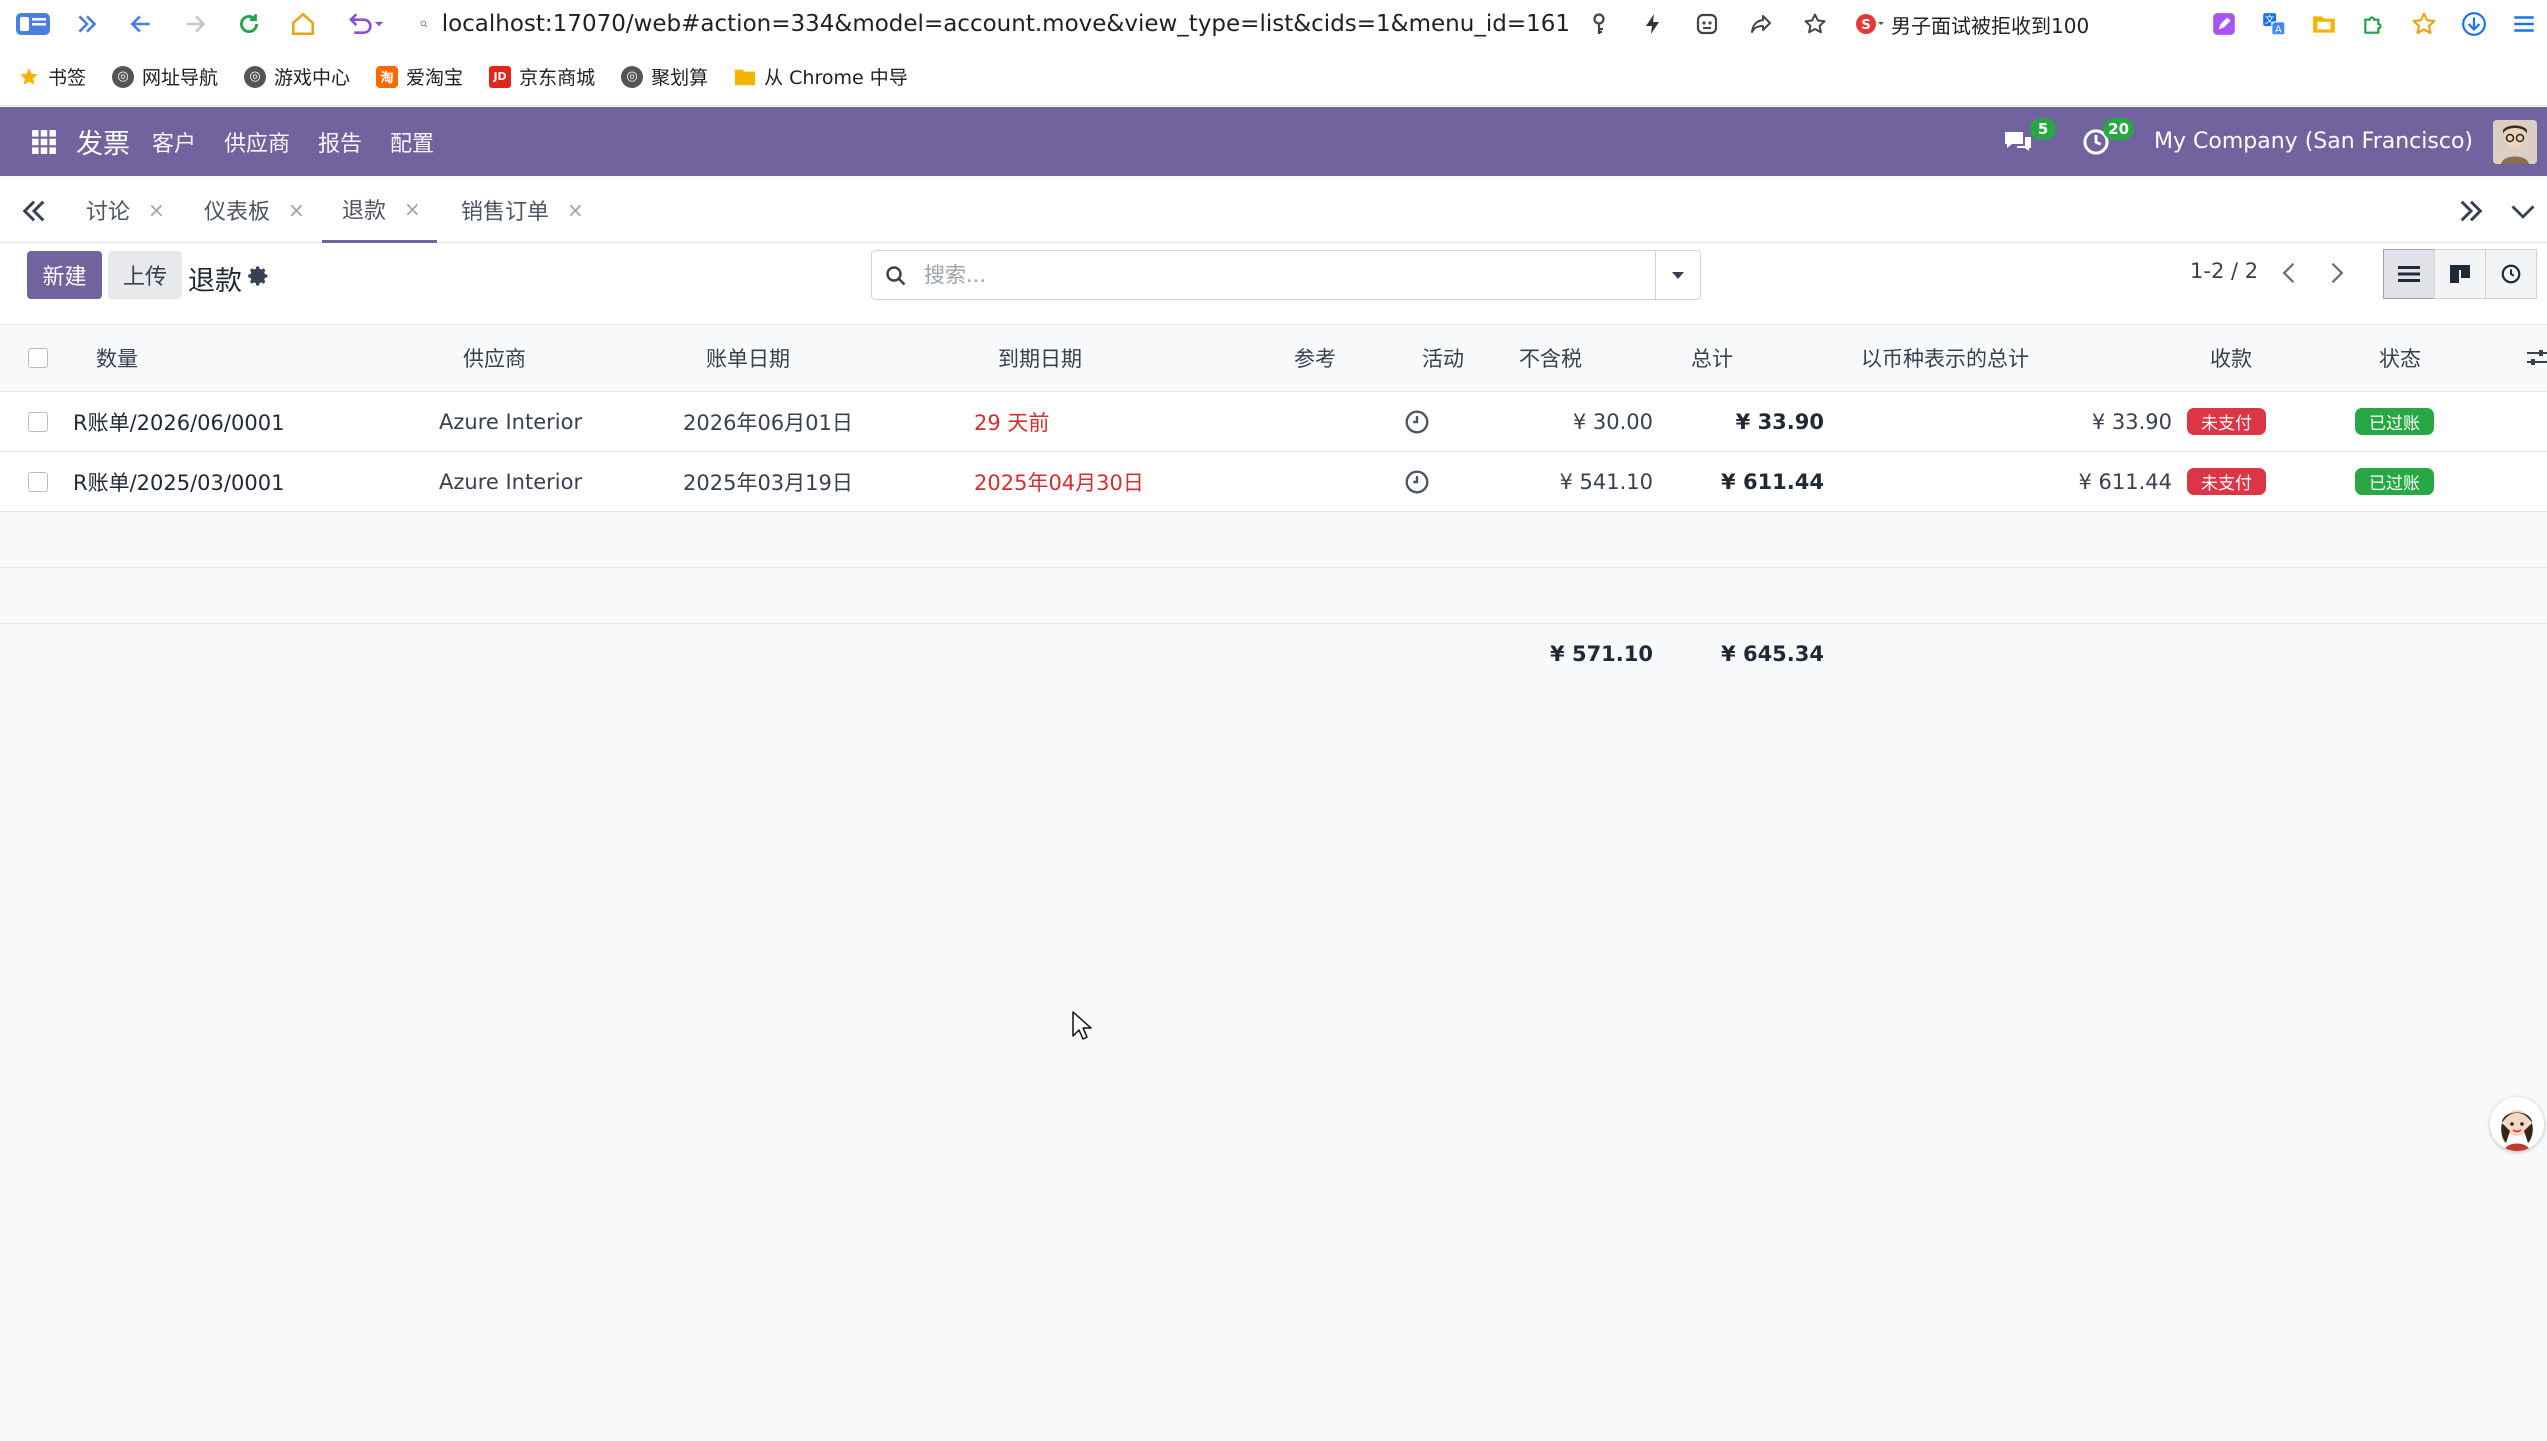 This screenshot has height=1441, width=2547. What do you see at coordinates (494, 358) in the screenshot?
I see `column-header-vendor: 供应商` at bounding box center [494, 358].